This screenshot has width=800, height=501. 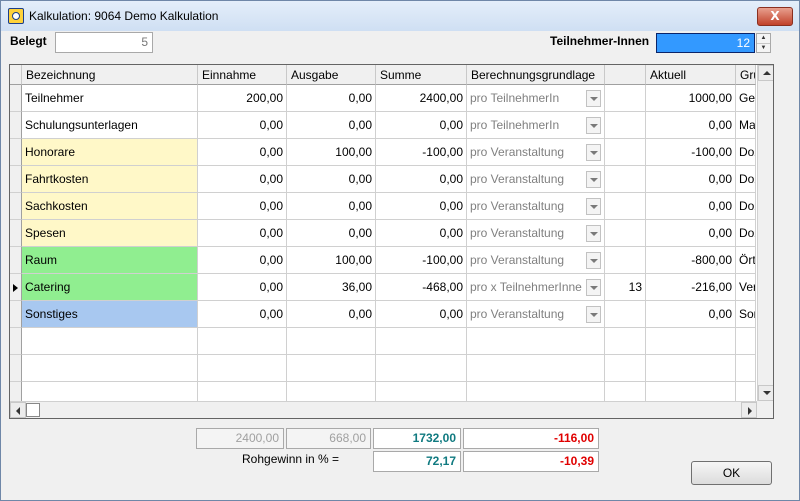 I want to click on scroll-up-icon, so click(x=765, y=73).